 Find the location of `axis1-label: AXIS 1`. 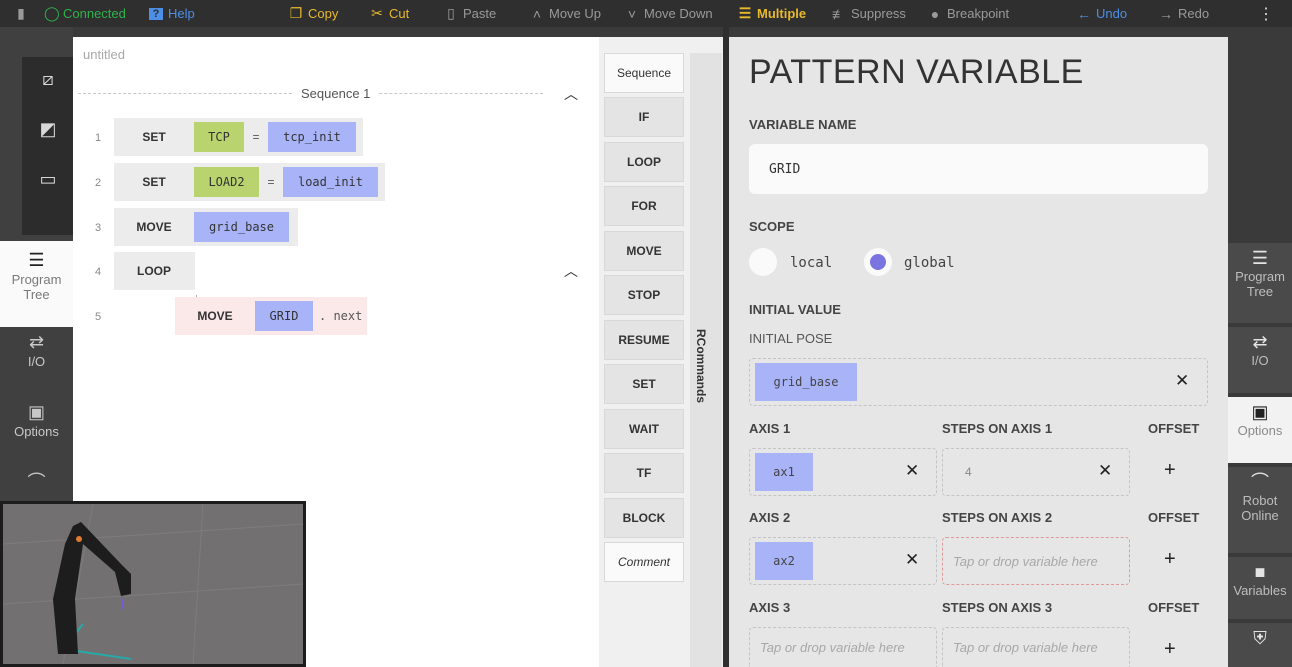

axis1-label: AXIS 1 is located at coordinates (770, 428).